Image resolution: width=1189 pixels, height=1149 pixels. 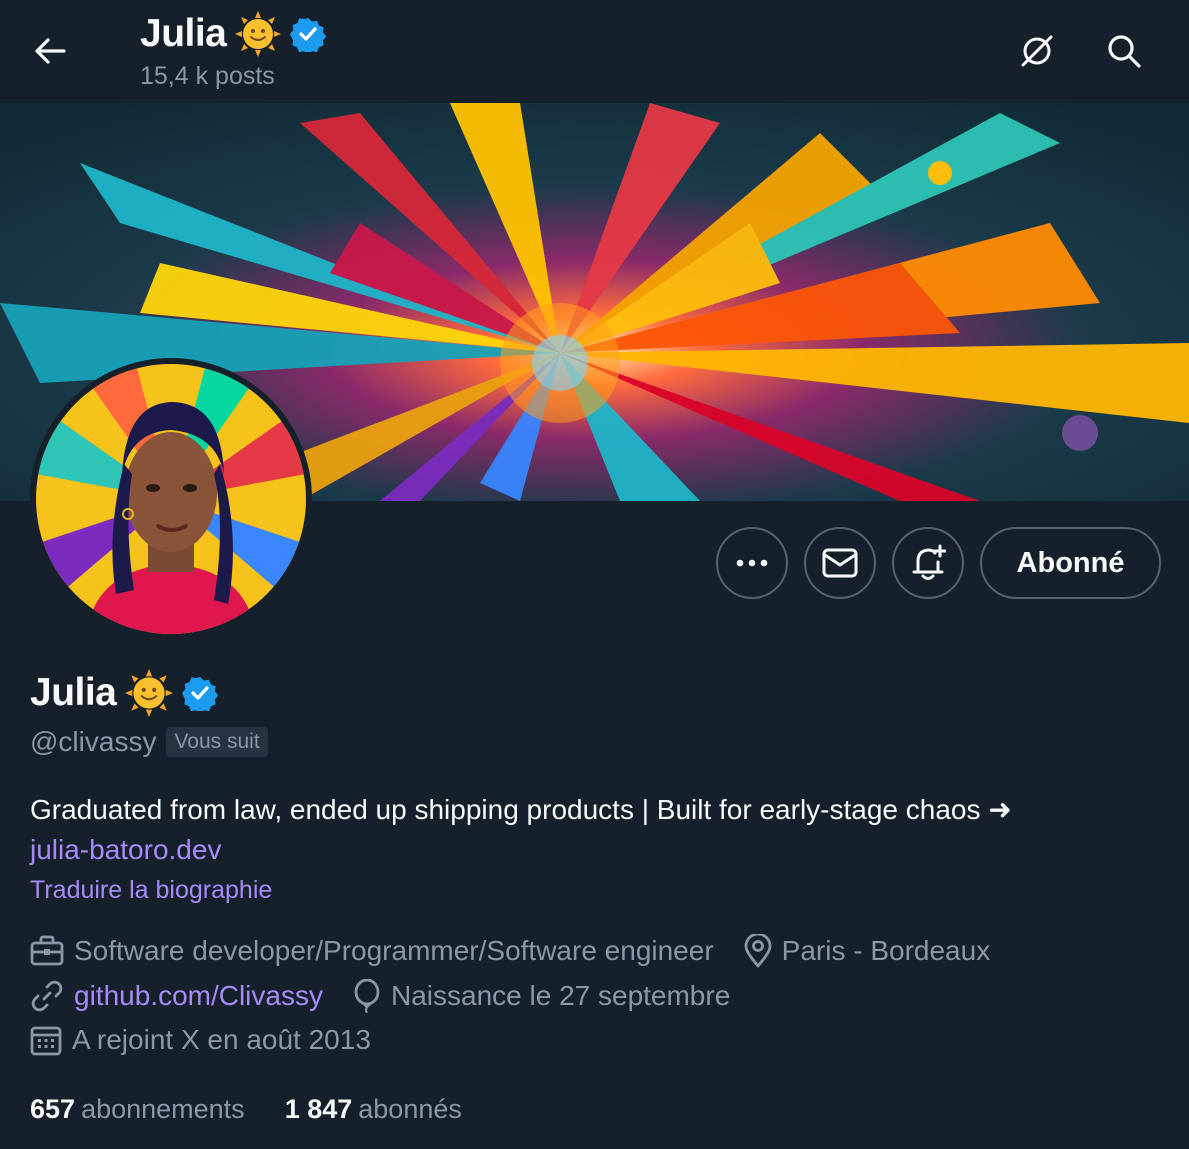 I want to click on header-title-block: Julia 15,4 k posts, so click(x=233, y=50).